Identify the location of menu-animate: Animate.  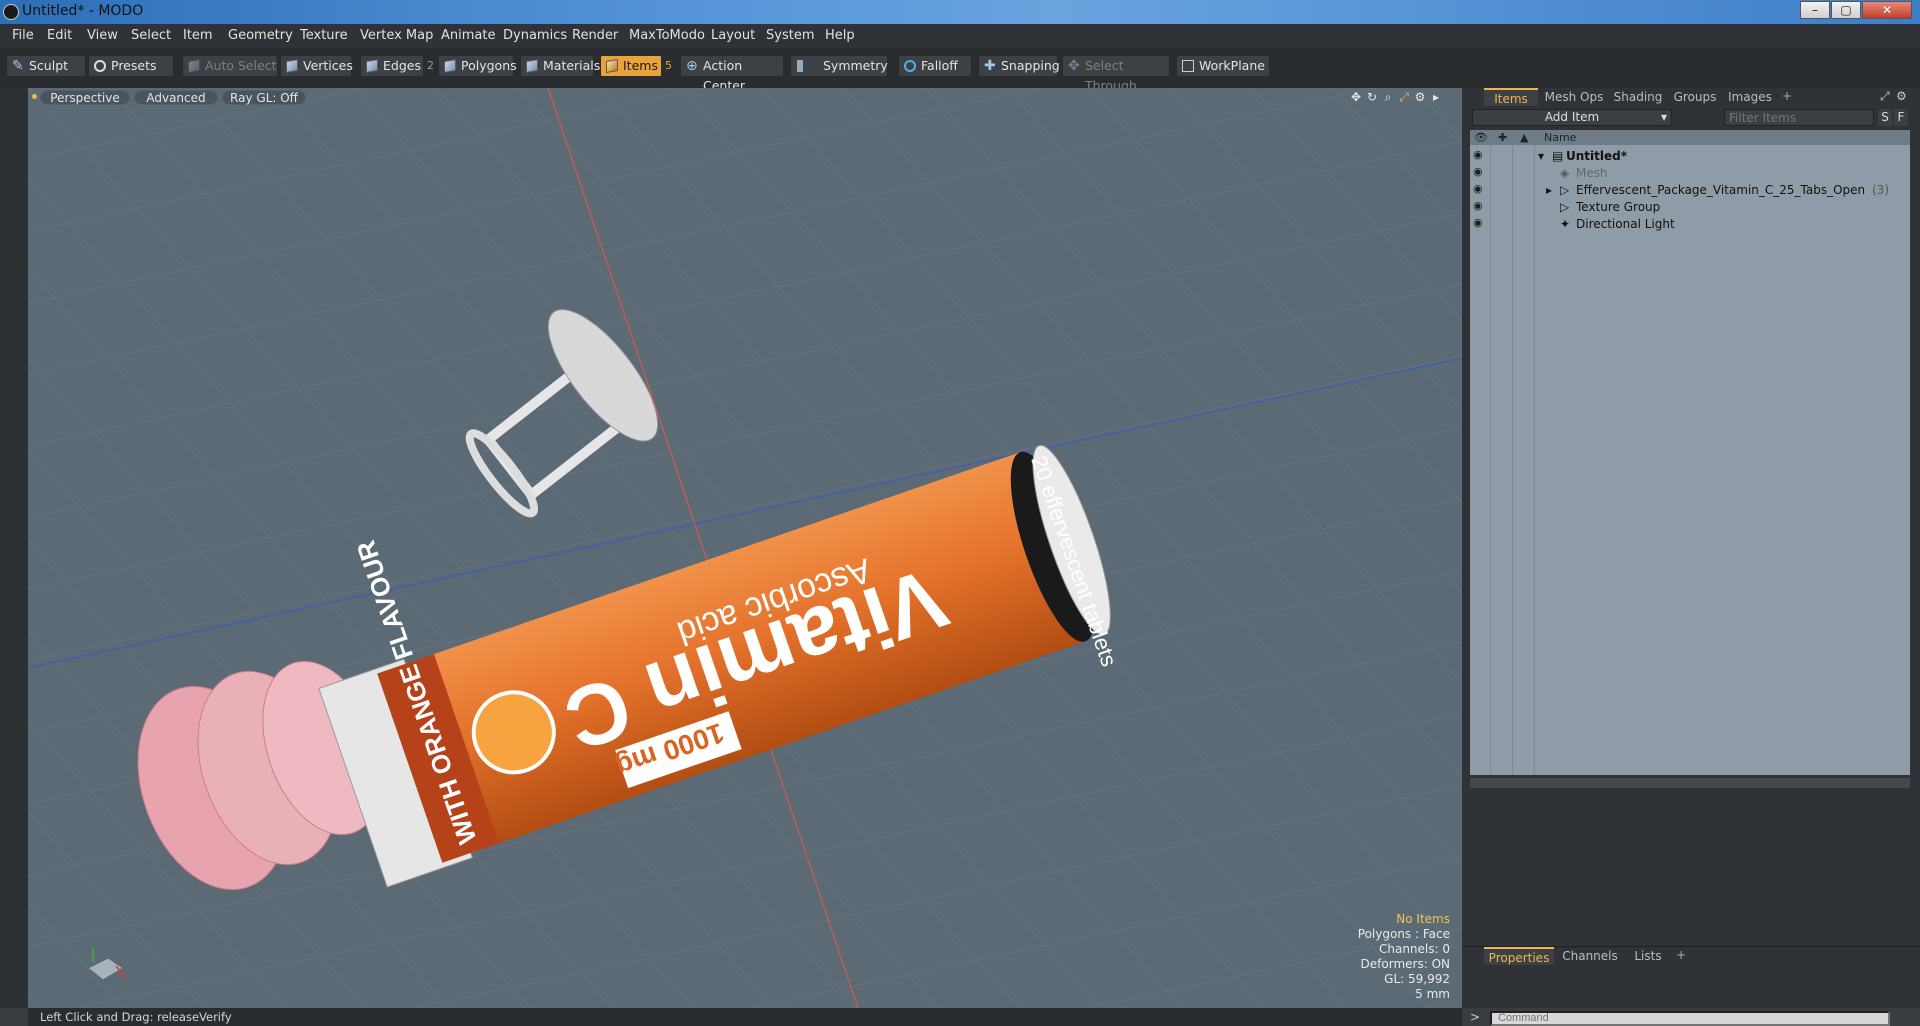
(468, 35).